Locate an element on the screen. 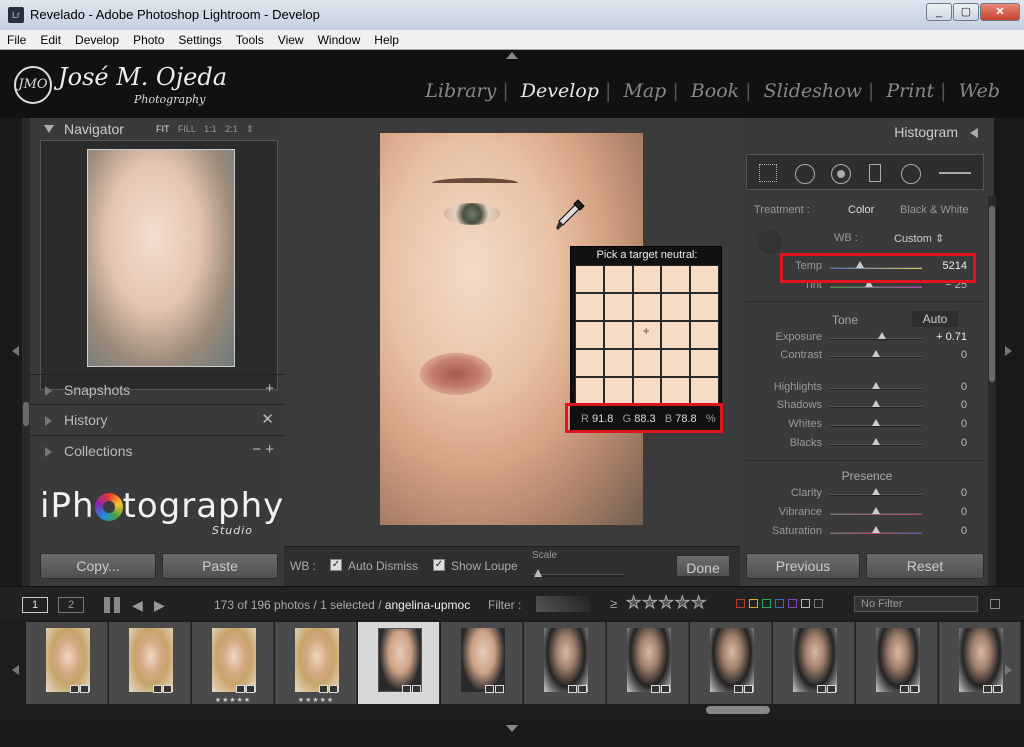  menu-file: File is located at coordinates (16, 39).